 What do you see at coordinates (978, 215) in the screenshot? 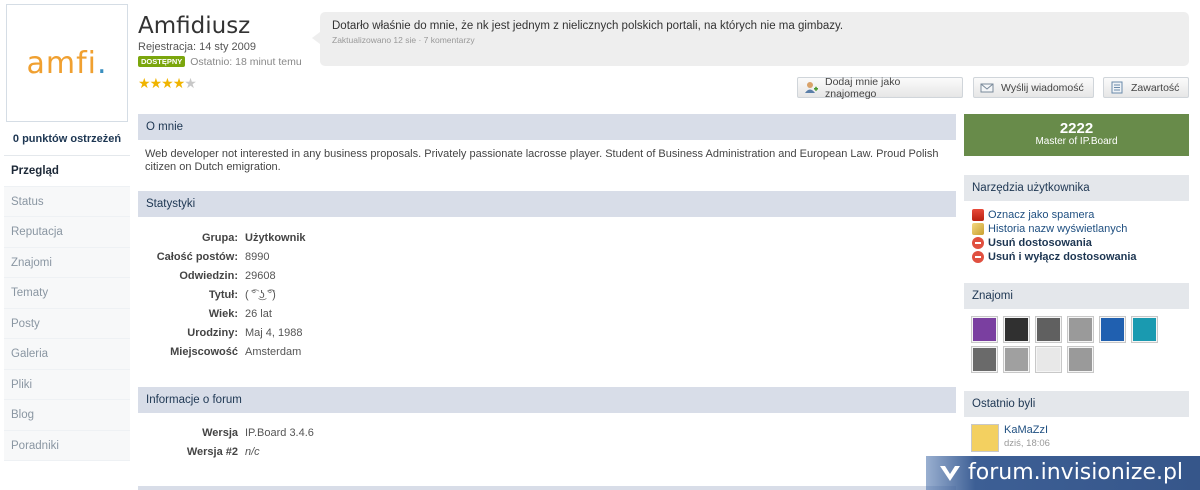
I see `flag-icon` at bounding box center [978, 215].